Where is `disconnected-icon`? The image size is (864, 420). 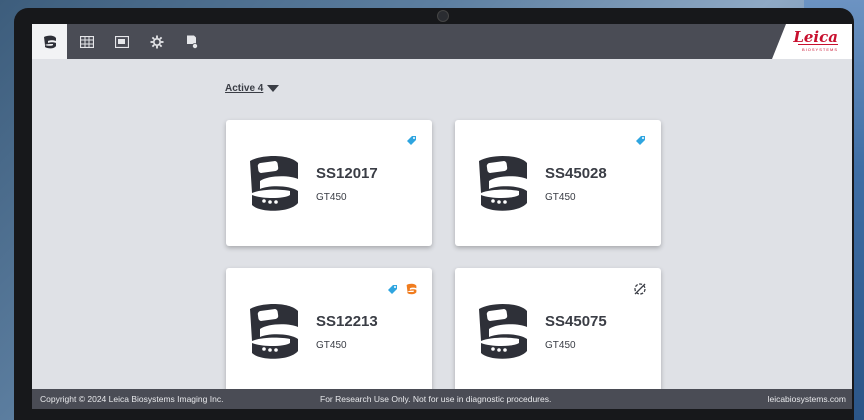 disconnected-icon is located at coordinates (640, 289).